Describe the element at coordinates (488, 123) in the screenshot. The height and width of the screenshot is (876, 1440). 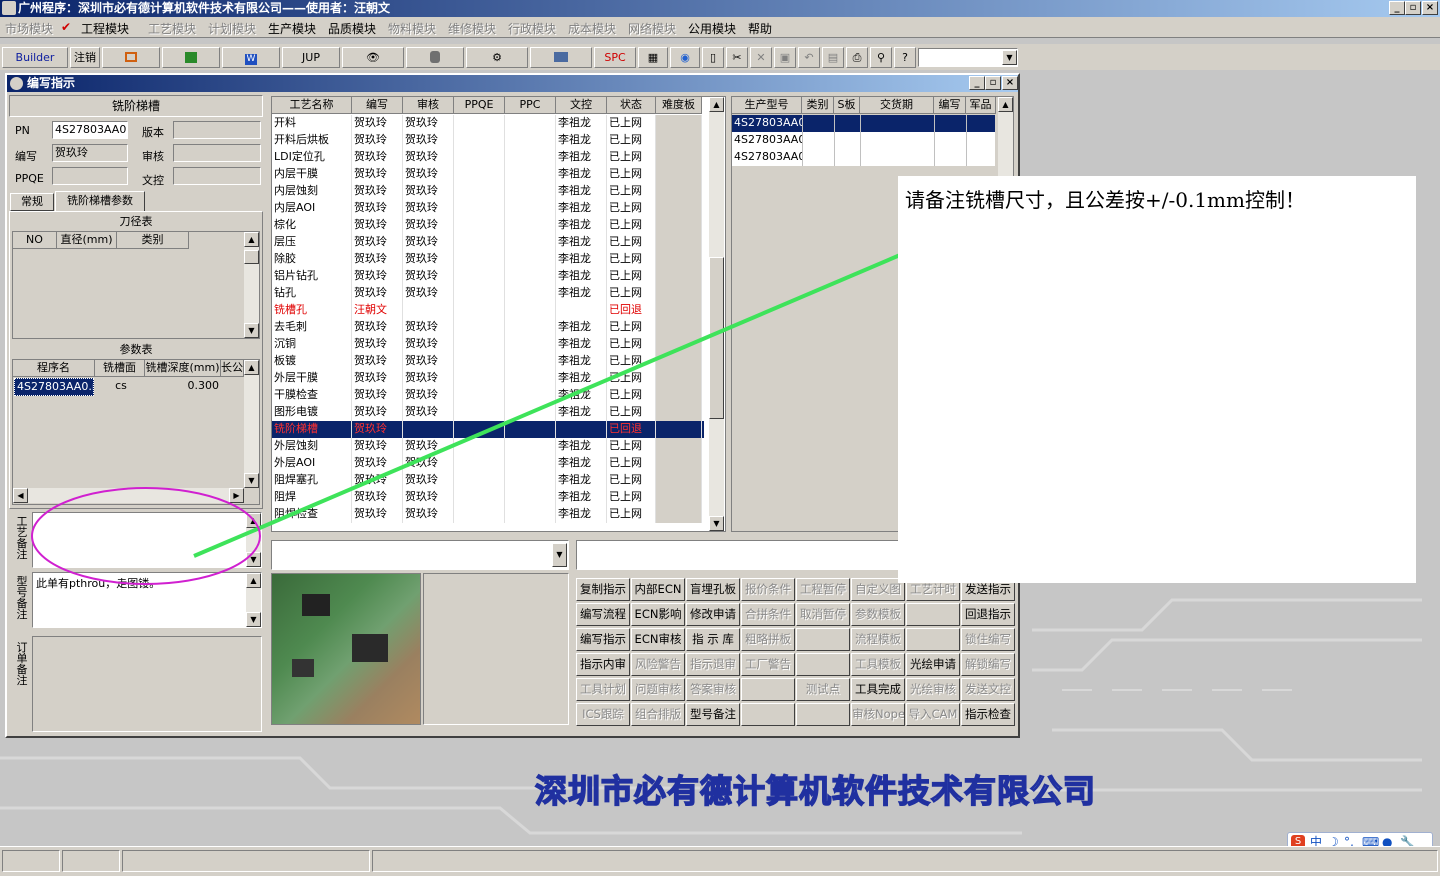
I see `table-row: 开料 贺玖玲 贺玖玲 李祖龙 已上网` at that location.